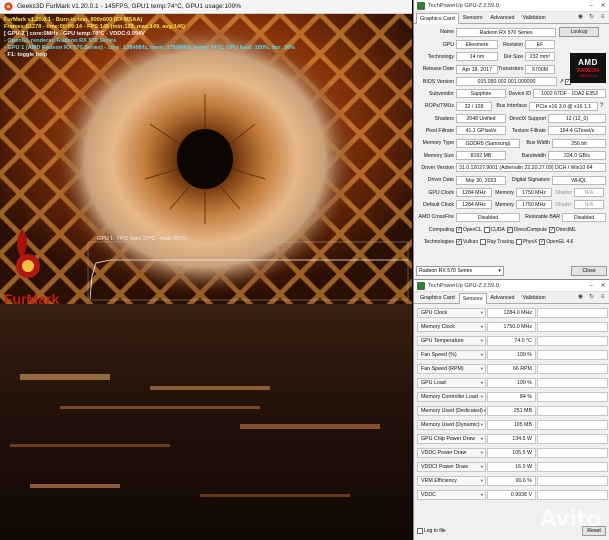 This screenshot has height=540, width=609. What do you see at coordinates (511, 6) in the screenshot?
I see `gpuz-card-titlebar: TechPowerUp GPU-Z 2.59.0 – ✕` at bounding box center [511, 6].